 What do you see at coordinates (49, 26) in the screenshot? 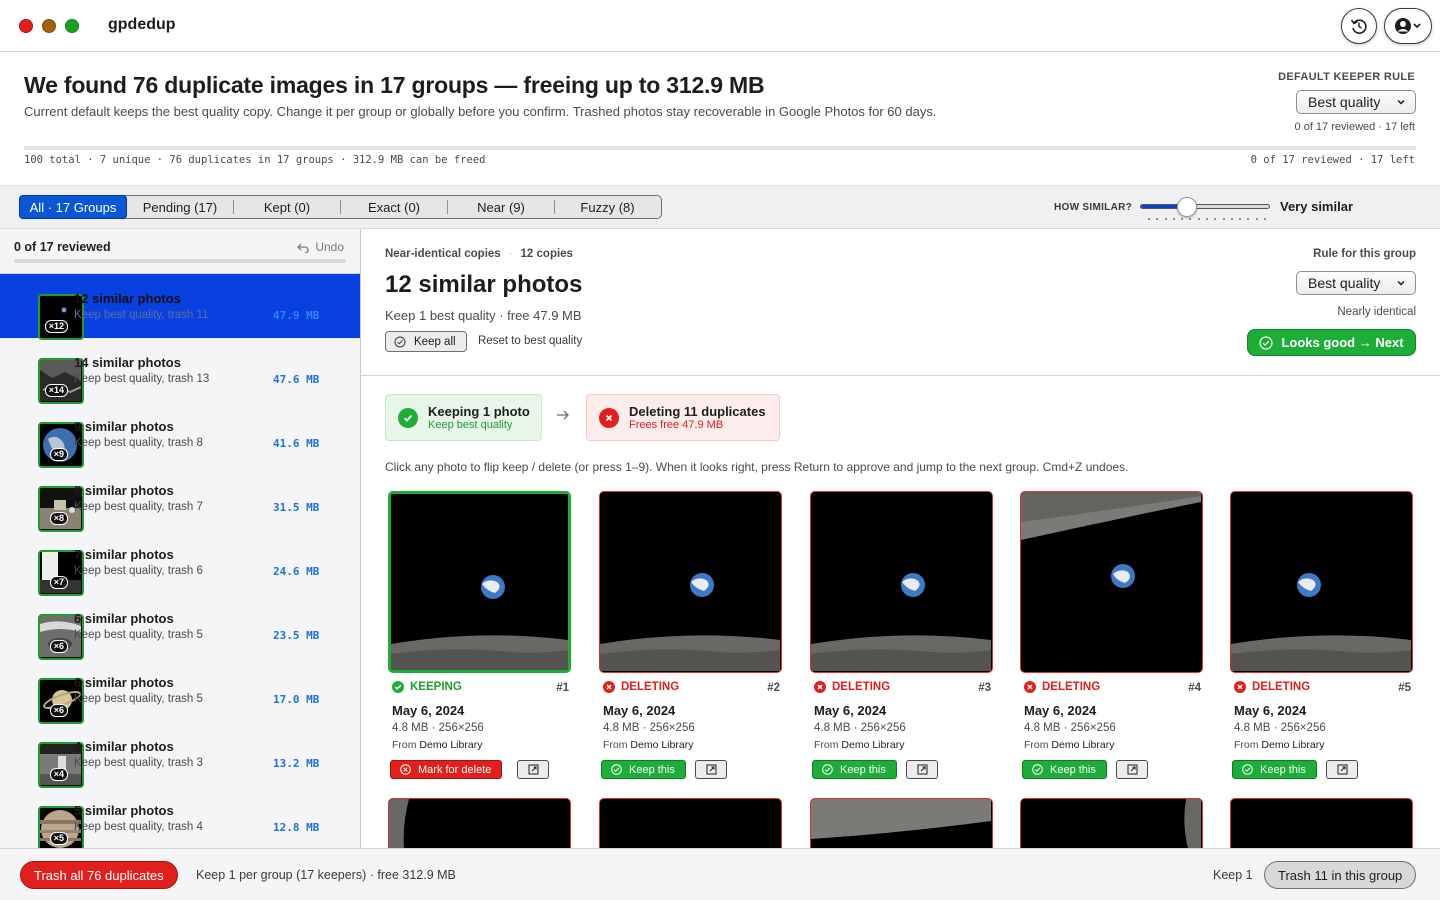
I see `minimize-window-button` at bounding box center [49, 26].